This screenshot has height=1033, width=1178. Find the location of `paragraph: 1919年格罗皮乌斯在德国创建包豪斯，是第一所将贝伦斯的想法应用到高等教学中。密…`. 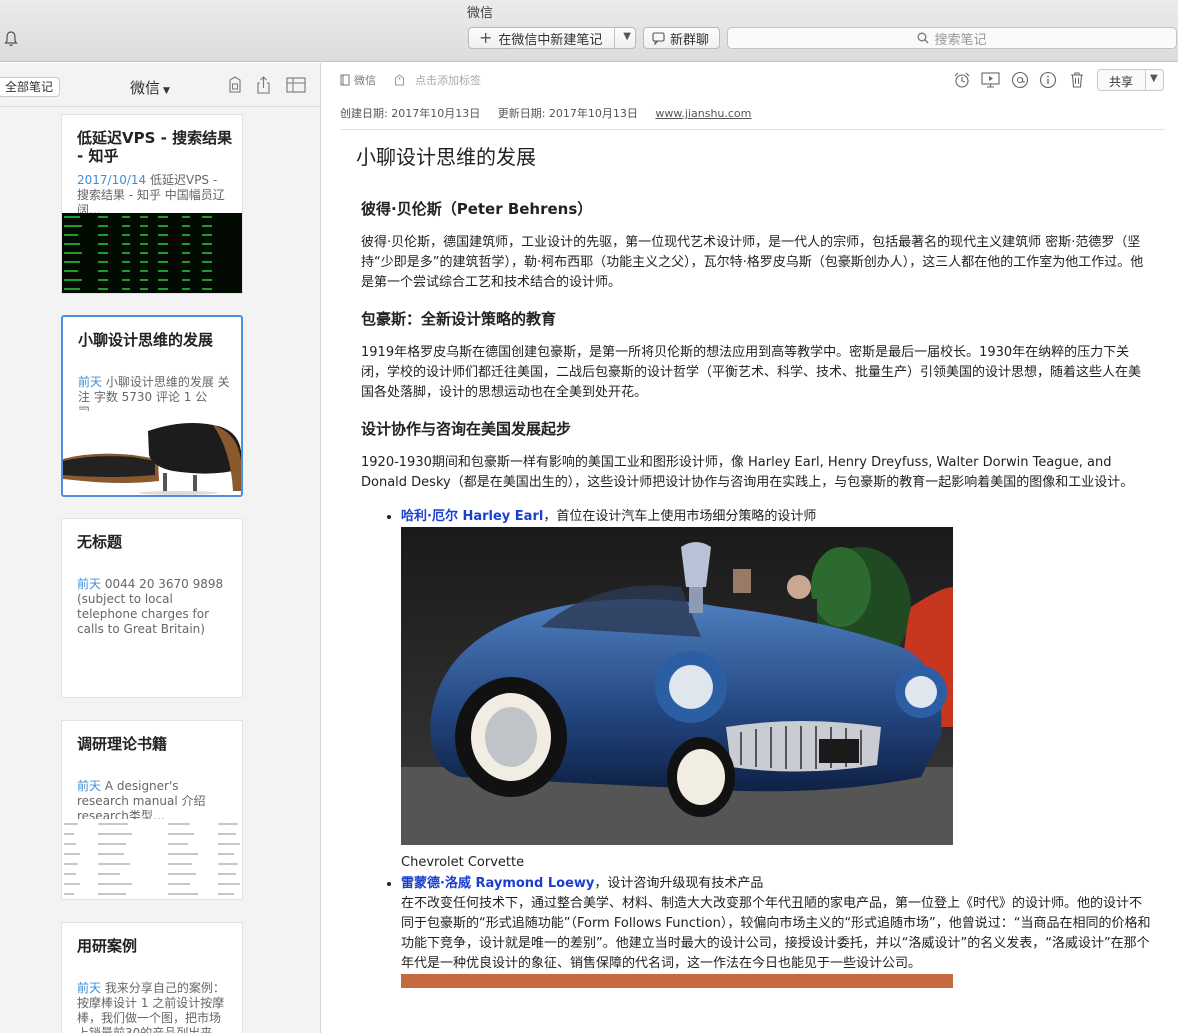

paragraph: 1919年格罗皮乌斯在德国创建包豪斯，是第一所将贝伦斯的想法应用到高等教学中。密… is located at coordinates (751, 372).